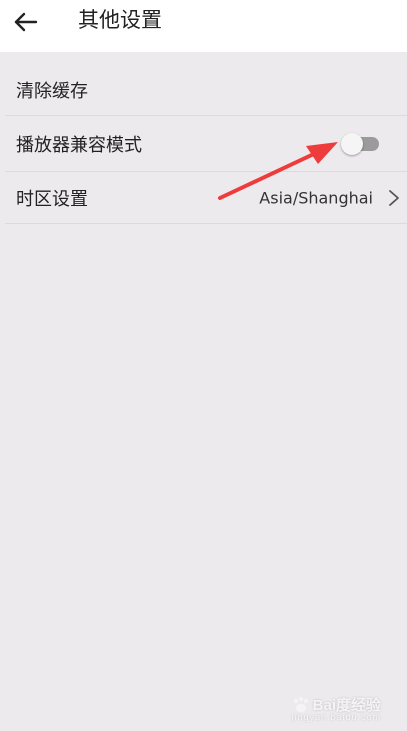 Image resolution: width=407 pixels, height=731 pixels. Describe the element at coordinates (394, 197) in the screenshot. I see `chevron-right-icon` at that location.